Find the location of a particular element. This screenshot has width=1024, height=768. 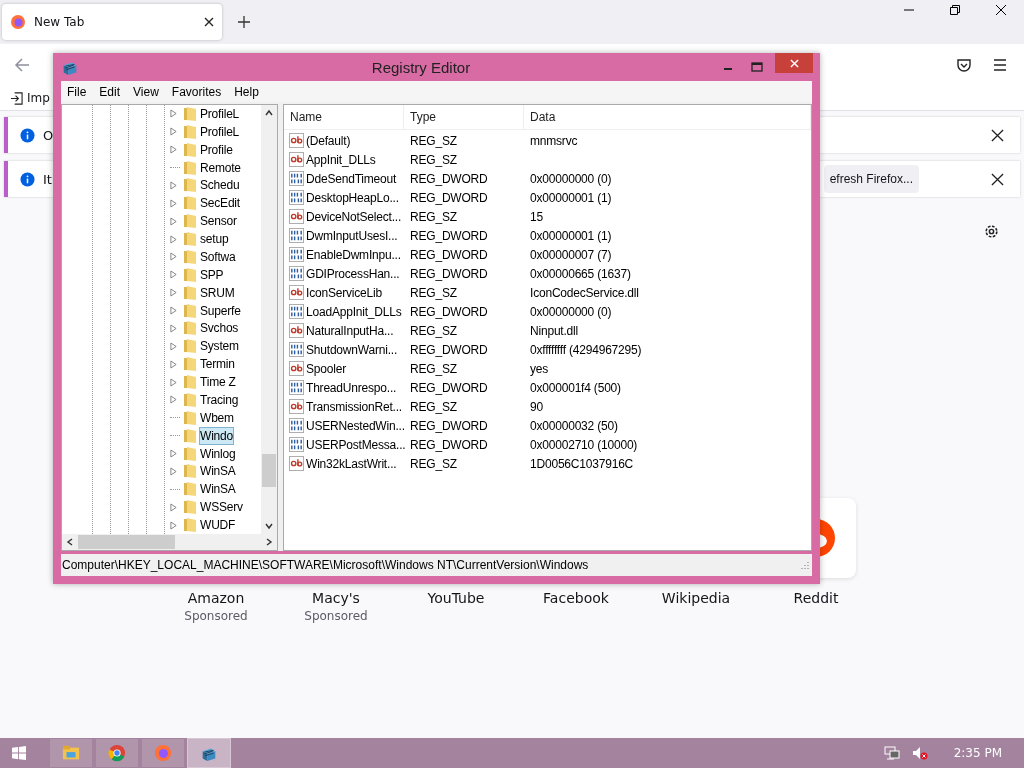

tree-item: Windo is located at coordinates (216, 435).